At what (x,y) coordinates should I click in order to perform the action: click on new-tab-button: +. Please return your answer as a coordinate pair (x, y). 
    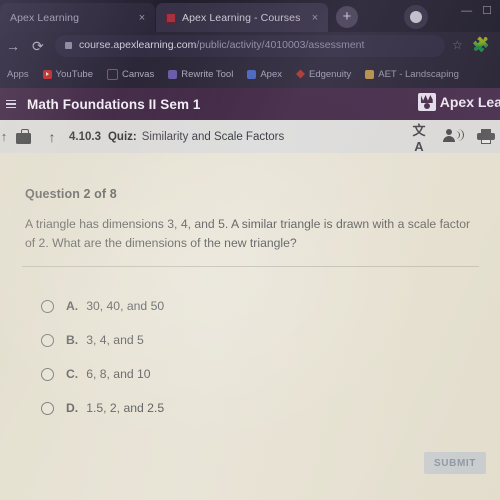
    Looking at the image, I should click on (347, 17).